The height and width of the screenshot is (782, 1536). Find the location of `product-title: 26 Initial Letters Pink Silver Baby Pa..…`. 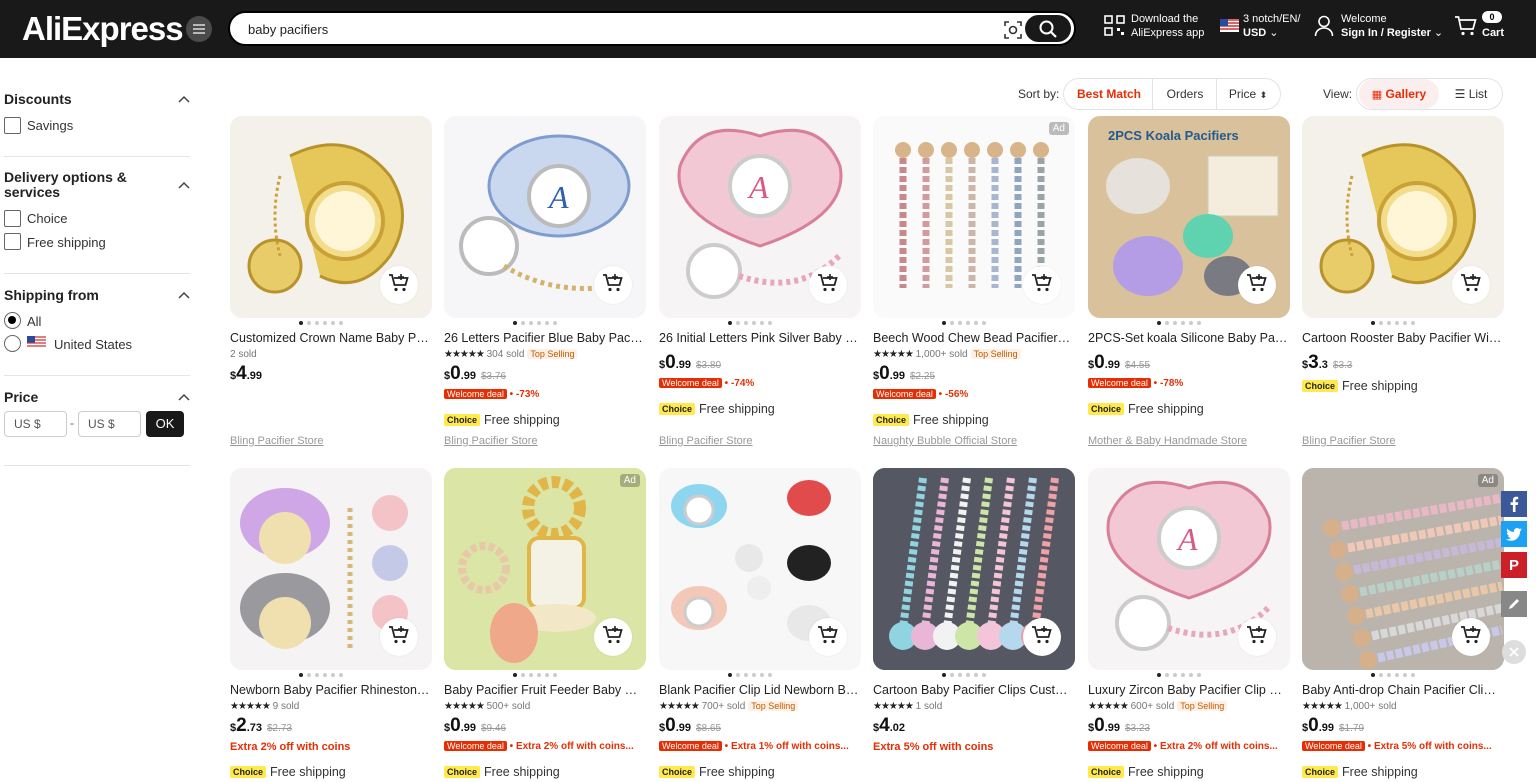

product-title: 26 Initial Letters Pink Silver Baby Pa..… is located at coordinates (759, 338).